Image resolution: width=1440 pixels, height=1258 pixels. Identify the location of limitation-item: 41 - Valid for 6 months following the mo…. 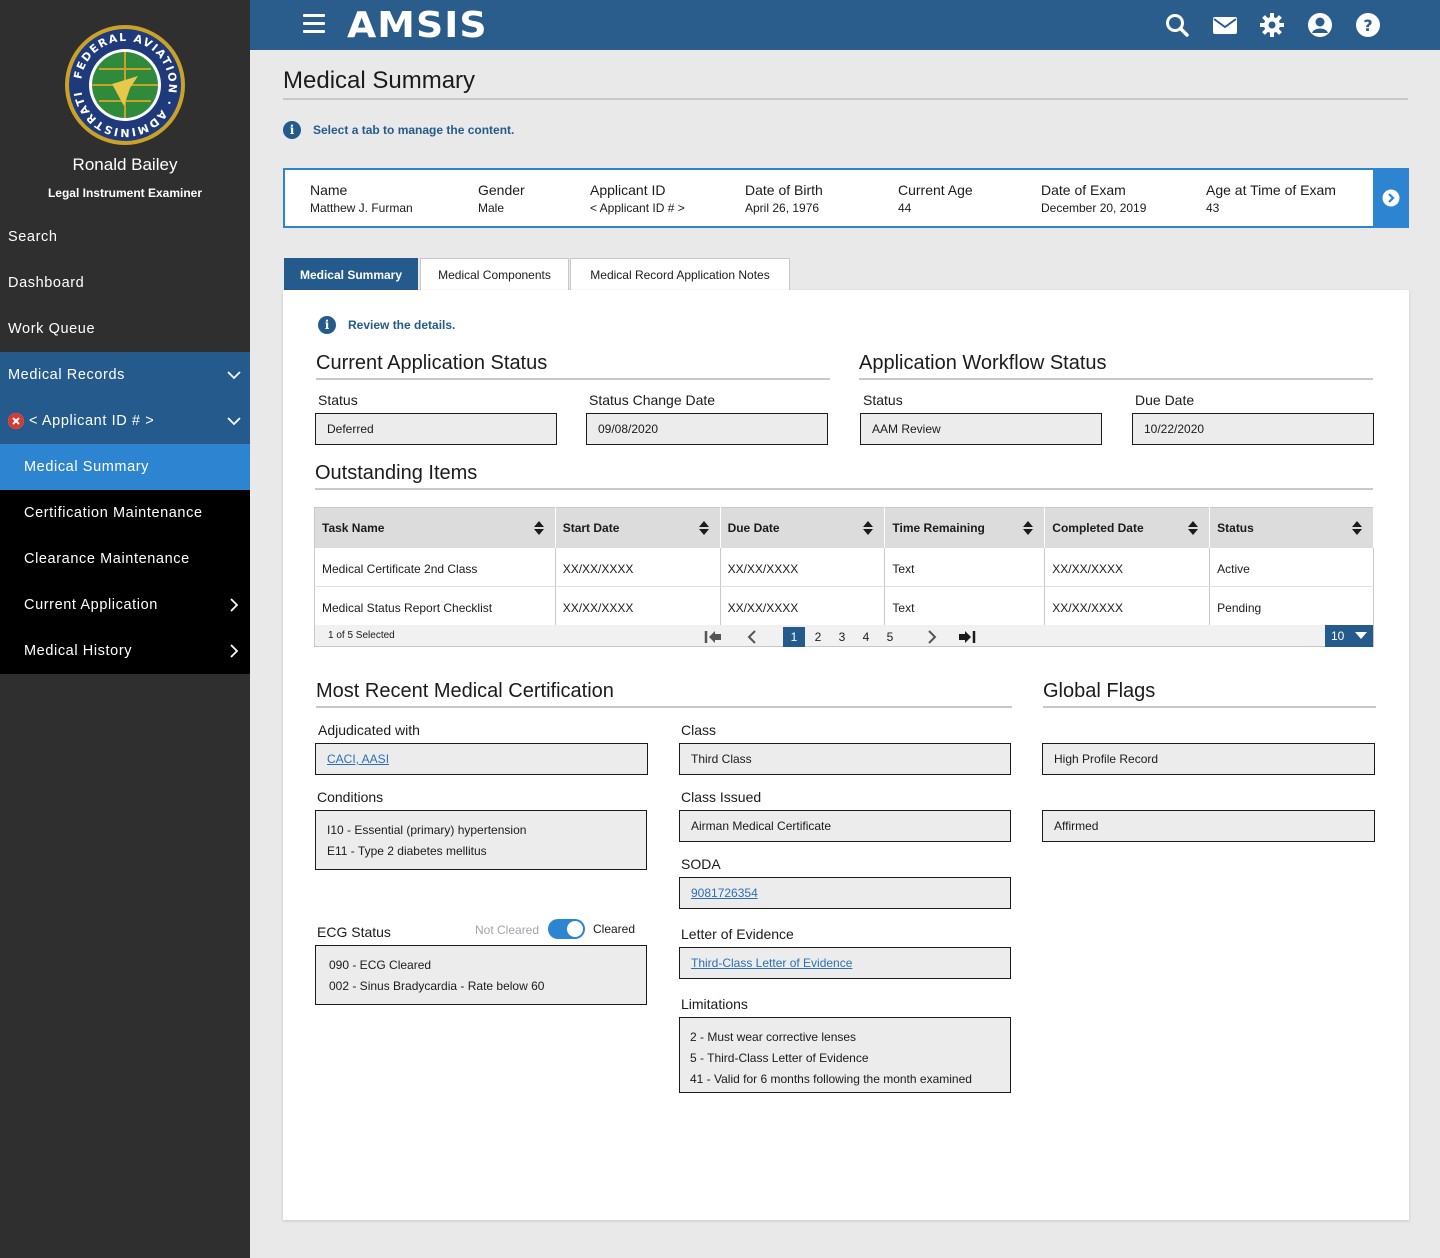
(831, 1079).